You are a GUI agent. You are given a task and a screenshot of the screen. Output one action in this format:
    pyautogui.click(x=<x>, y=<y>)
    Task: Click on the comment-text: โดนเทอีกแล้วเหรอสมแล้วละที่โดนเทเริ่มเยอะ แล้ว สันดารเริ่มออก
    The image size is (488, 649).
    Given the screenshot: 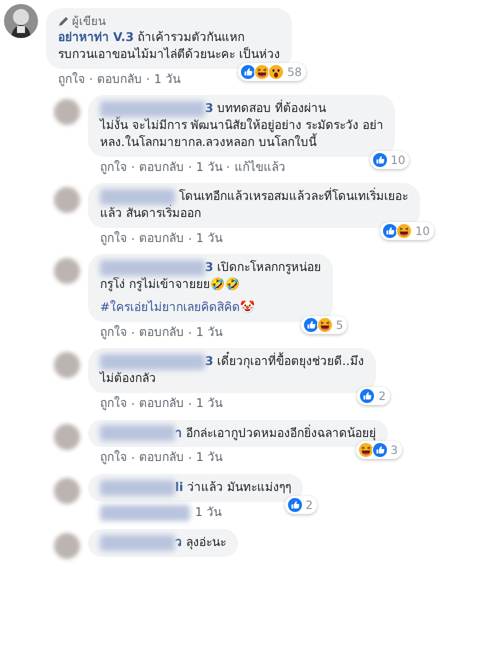 What is the action you would take?
    pyautogui.click(x=254, y=205)
    